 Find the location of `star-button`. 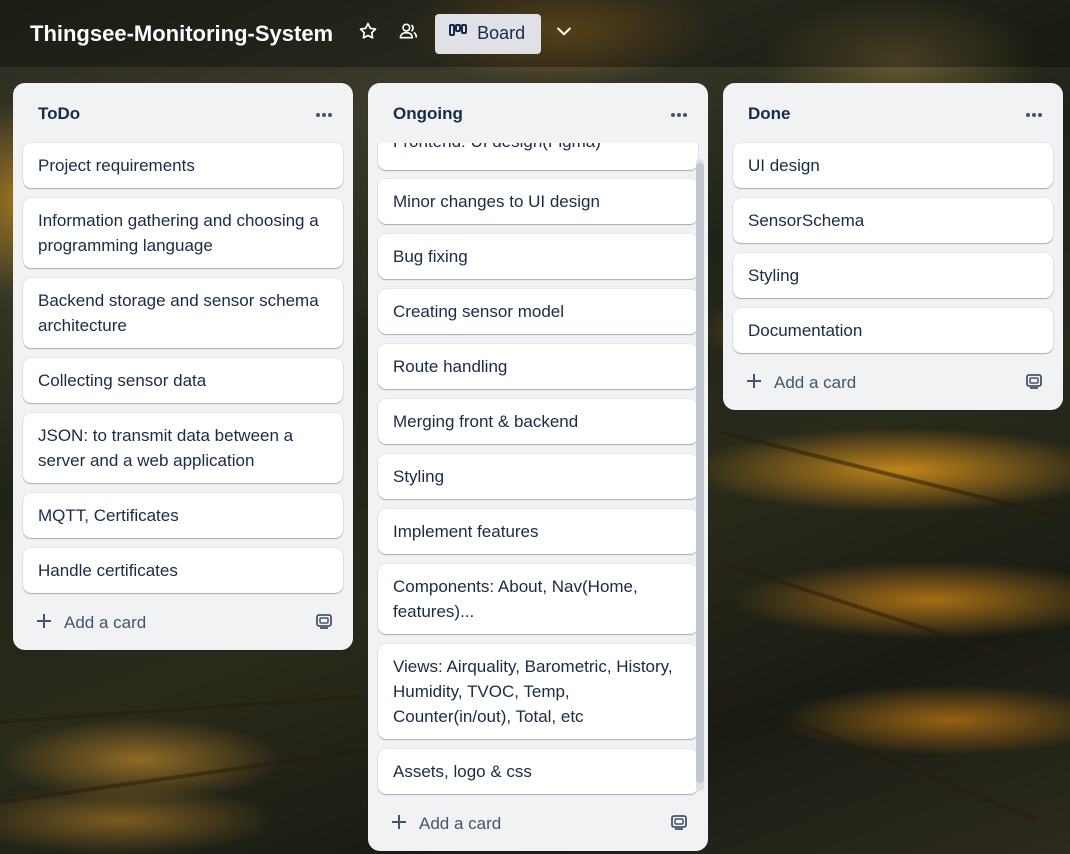

star-button is located at coordinates (368, 34).